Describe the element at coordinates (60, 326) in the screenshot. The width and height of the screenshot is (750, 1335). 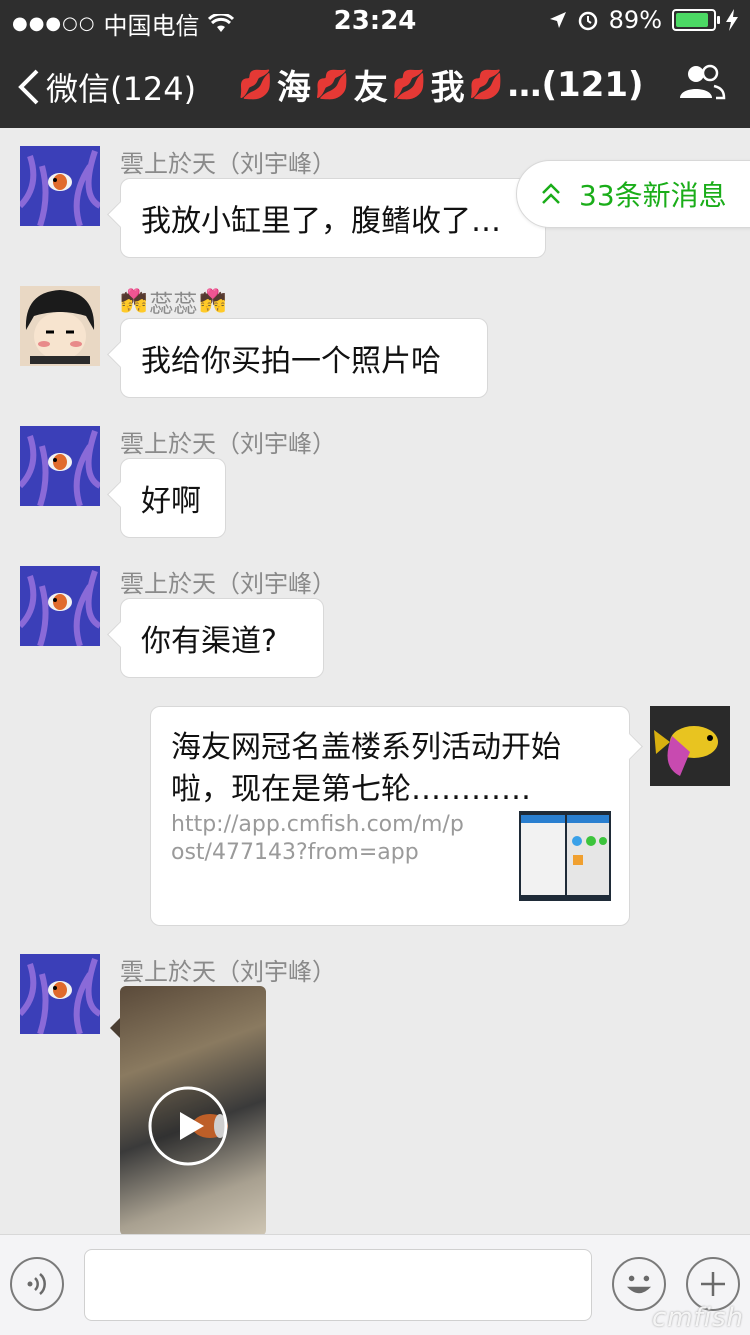
I see `avatar-cartoon-girl` at that location.